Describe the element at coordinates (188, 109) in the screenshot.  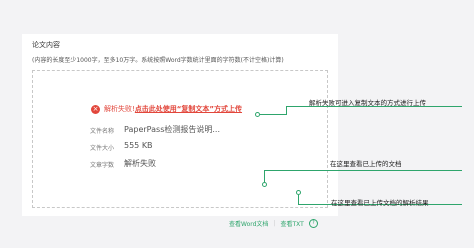
I see `copy-text-upload-link: 点击此处使用“复制文本”方式上传` at that location.